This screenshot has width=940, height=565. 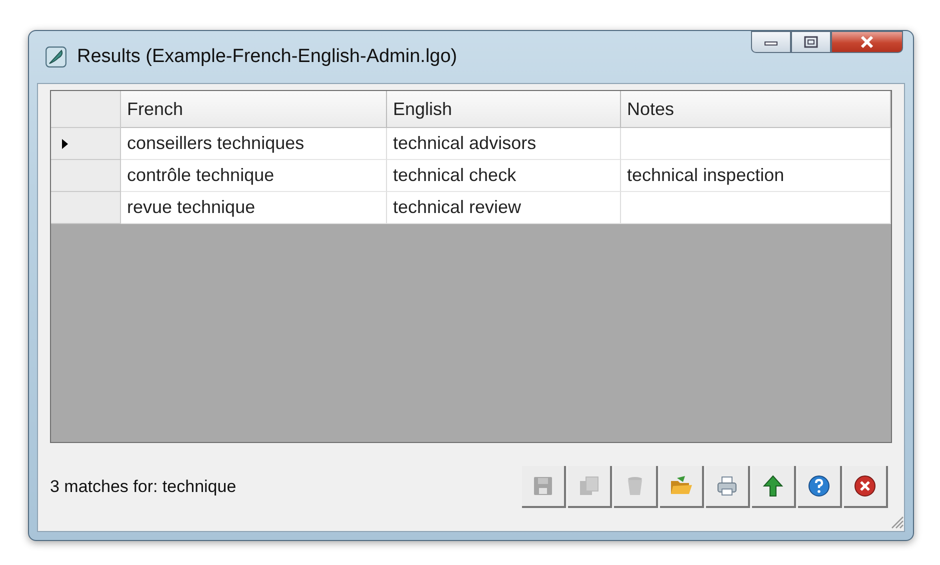 What do you see at coordinates (682, 487) in the screenshot?
I see `open-button` at bounding box center [682, 487].